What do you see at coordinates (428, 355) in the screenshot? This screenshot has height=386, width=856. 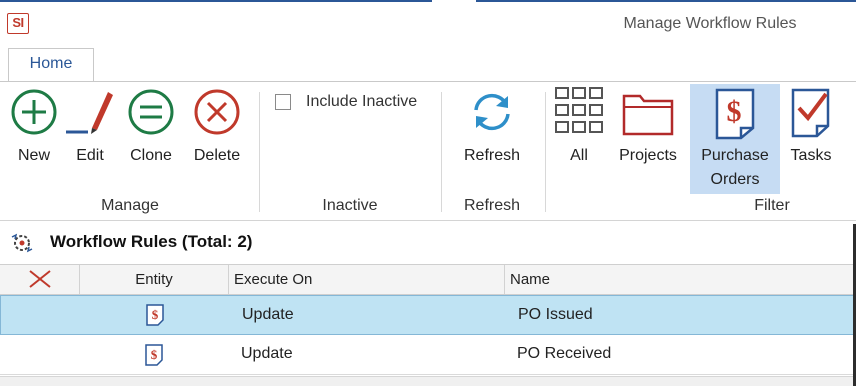 I see `table-row: $ Update PO Received` at bounding box center [428, 355].